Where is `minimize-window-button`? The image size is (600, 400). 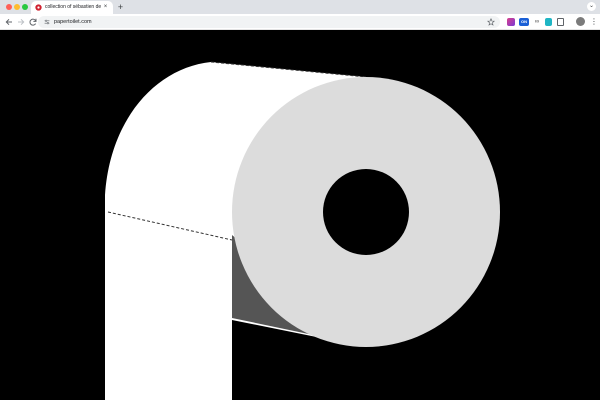 minimize-window-button is located at coordinates (17, 7).